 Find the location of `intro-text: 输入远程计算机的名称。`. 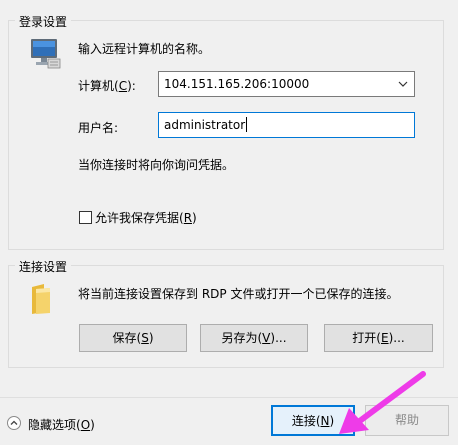

intro-text: 输入远程计算机的名称。 is located at coordinates (144, 49).